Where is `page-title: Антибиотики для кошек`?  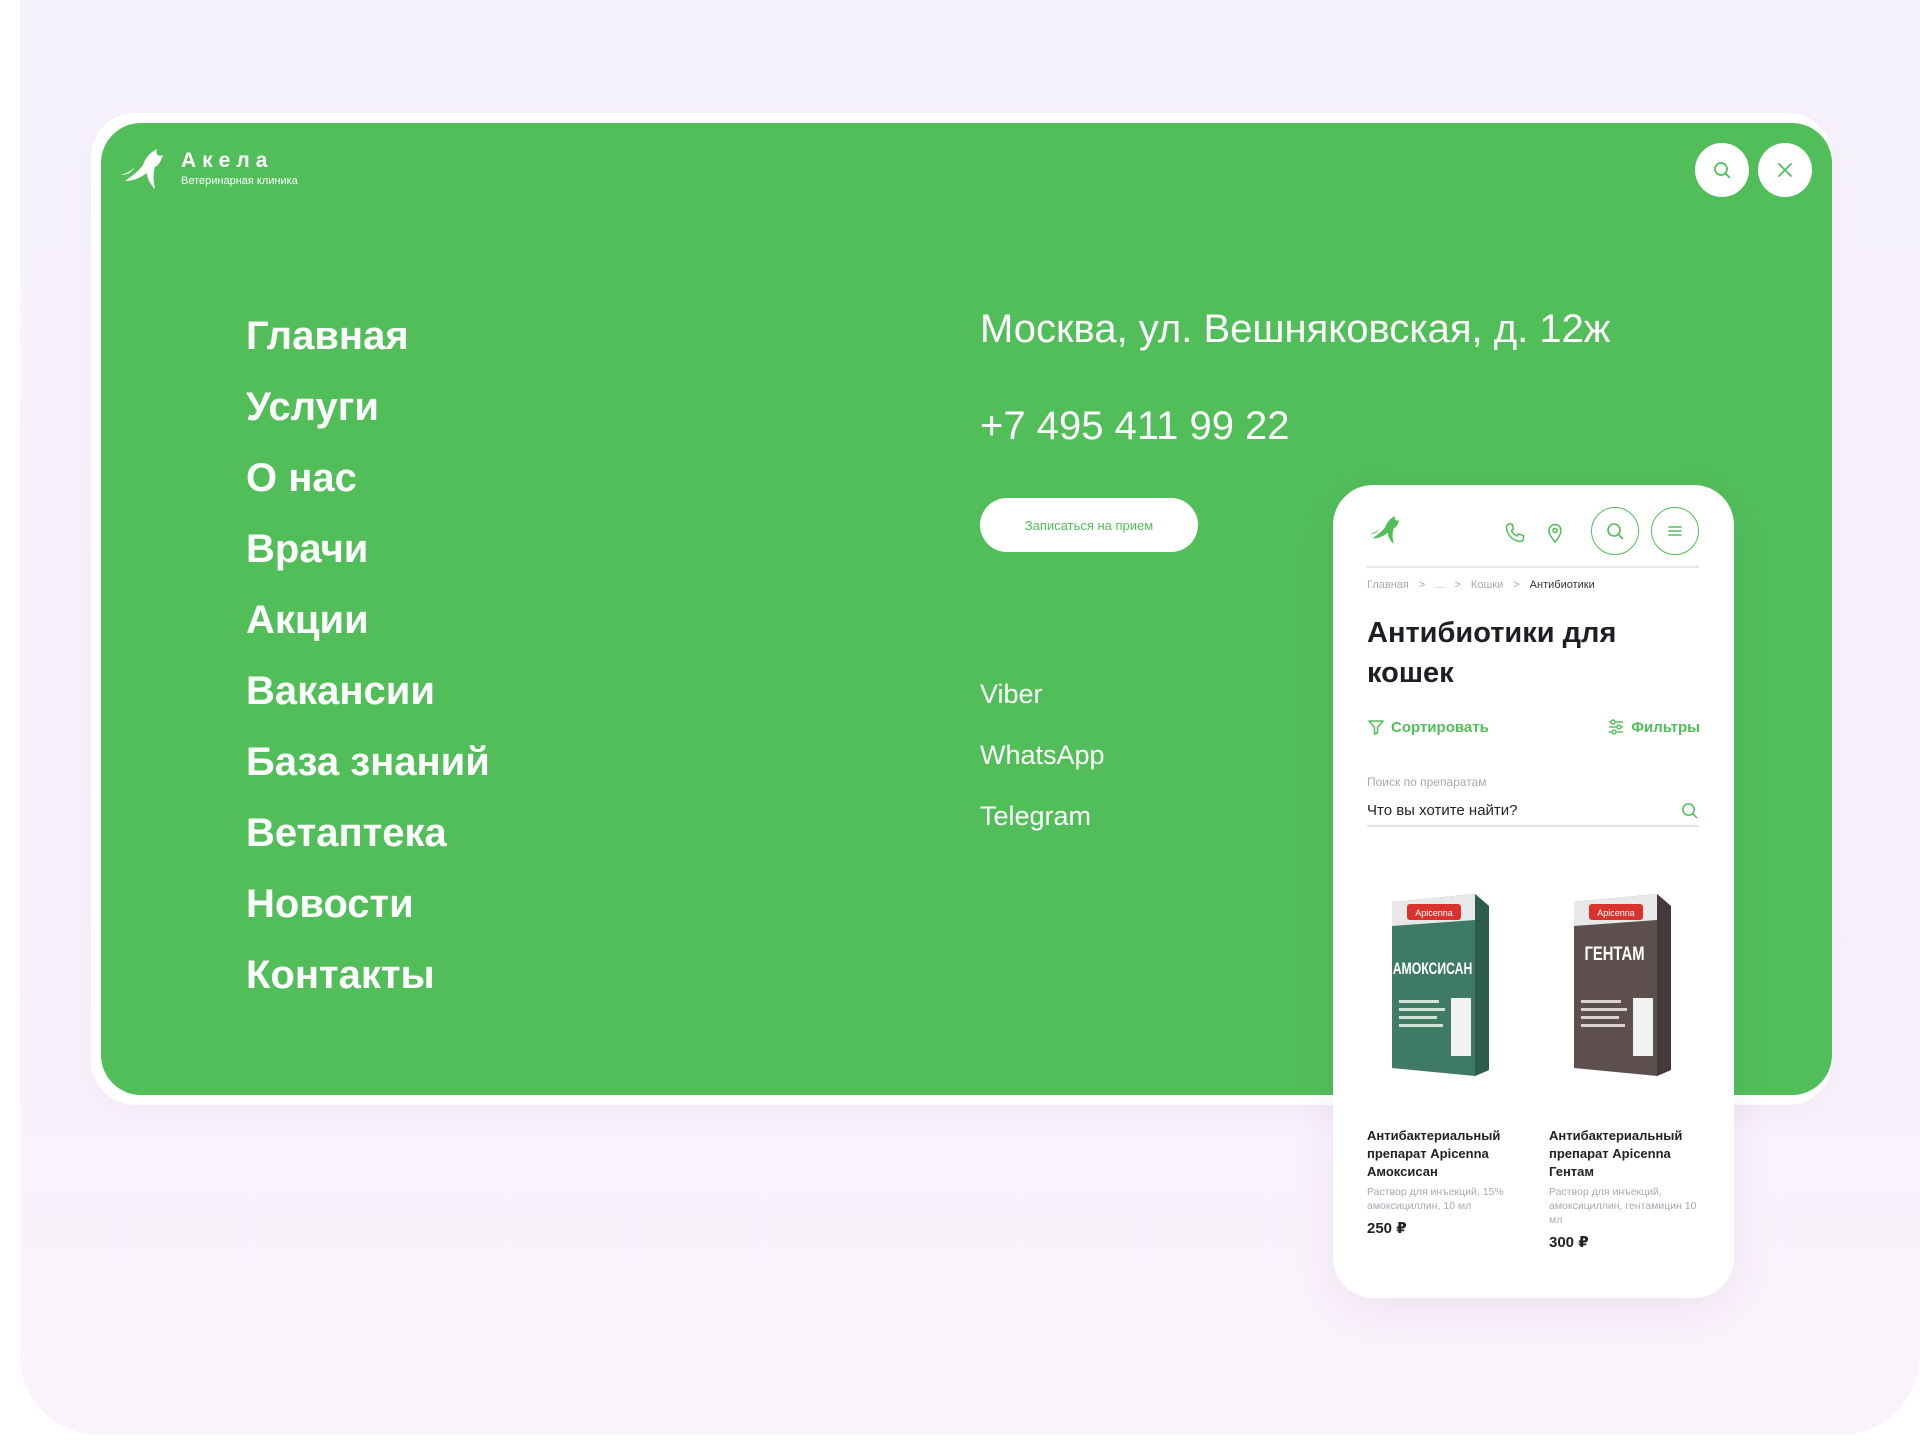
page-title: Антибиотики для кошек is located at coordinates (1492, 653).